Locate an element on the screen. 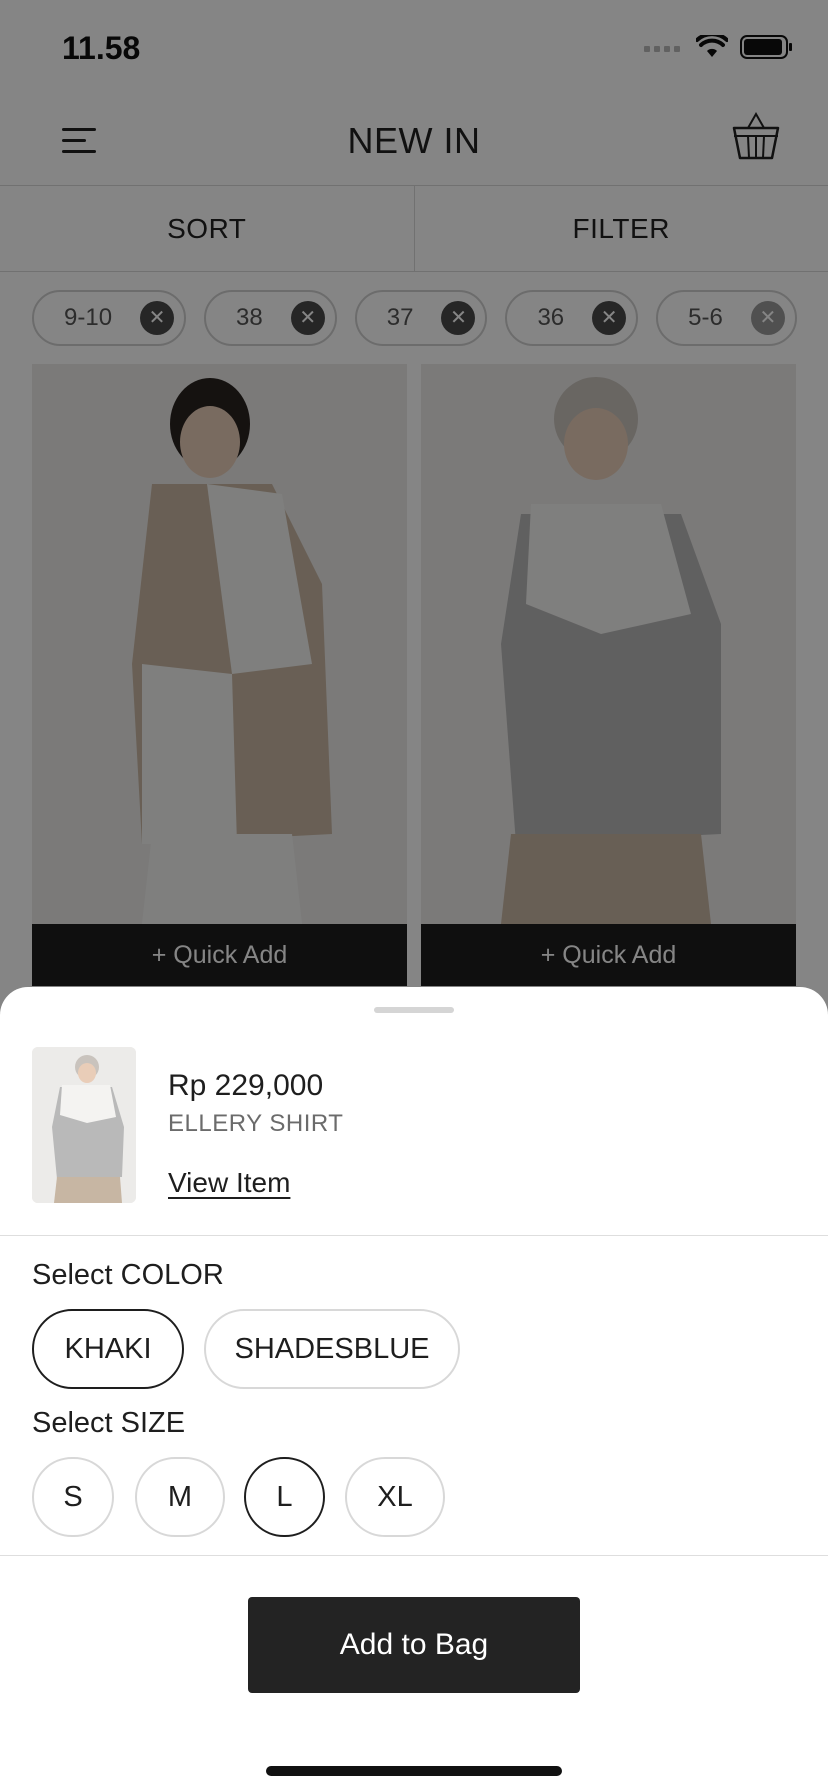 The image size is (828, 1792). select-size-label: Select SIZE is located at coordinates (109, 1423).